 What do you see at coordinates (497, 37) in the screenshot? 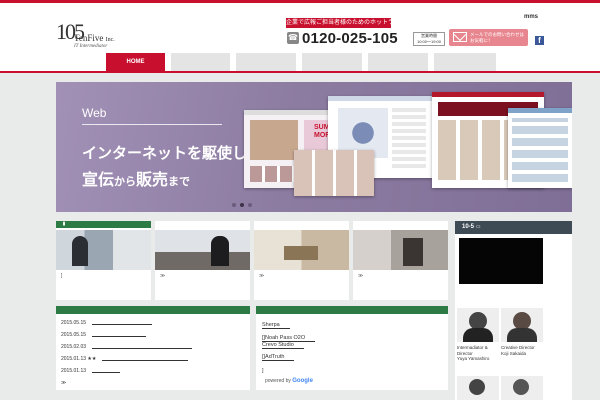
I see `mail-contact-label: メールでのお問い合わせはお気軽に！` at bounding box center [497, 37].